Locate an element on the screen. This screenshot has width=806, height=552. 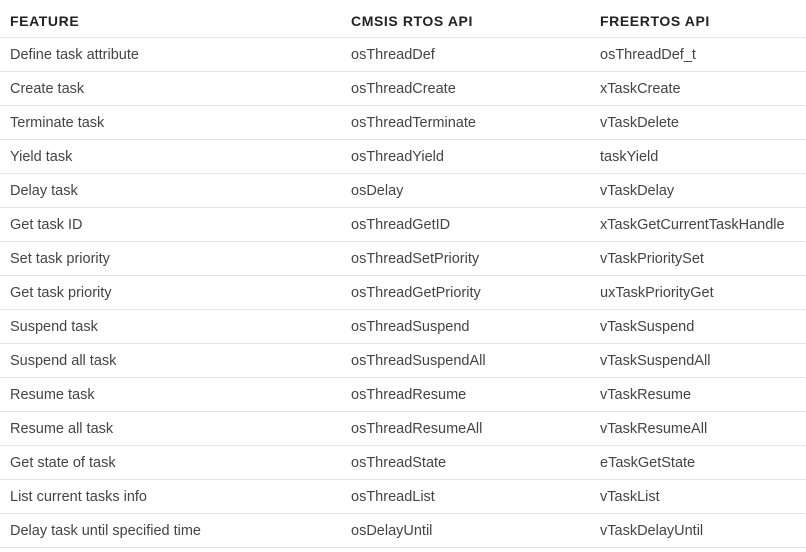
feature-cell: Get task priority is located at coordinates (61, 292).